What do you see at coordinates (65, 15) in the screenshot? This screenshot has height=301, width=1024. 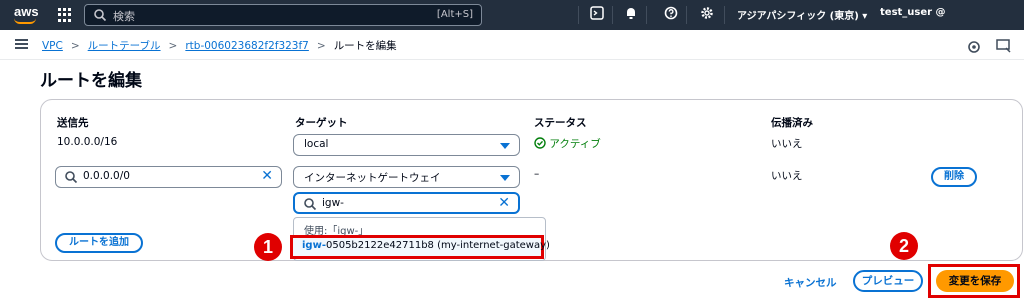 I see `services-grid-icon` at bounding box center [65, 15].